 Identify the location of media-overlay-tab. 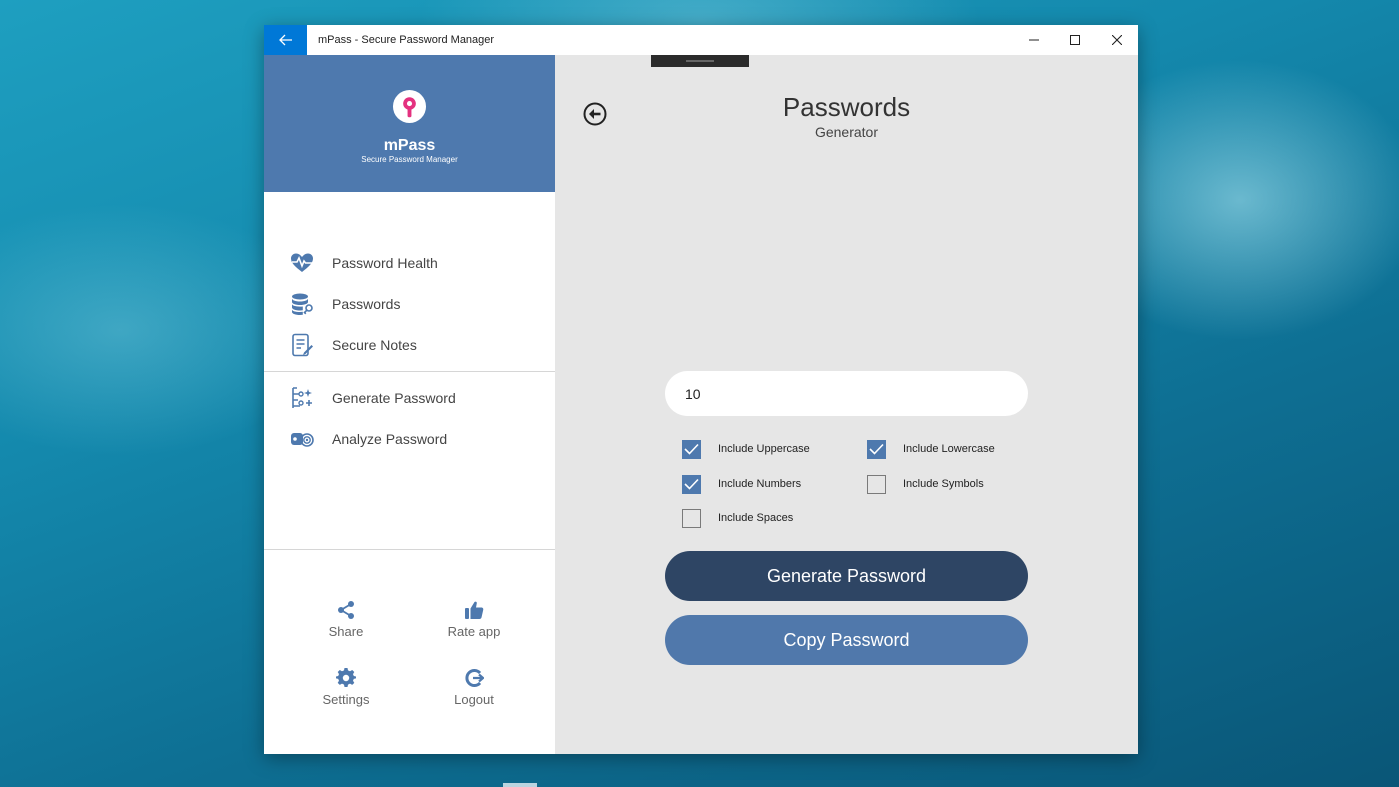
(700, 61).